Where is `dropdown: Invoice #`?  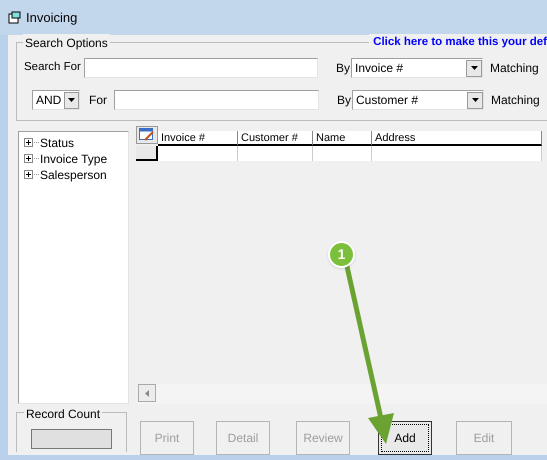
dropdown: Invoice # is located at coordinates (417, 68).